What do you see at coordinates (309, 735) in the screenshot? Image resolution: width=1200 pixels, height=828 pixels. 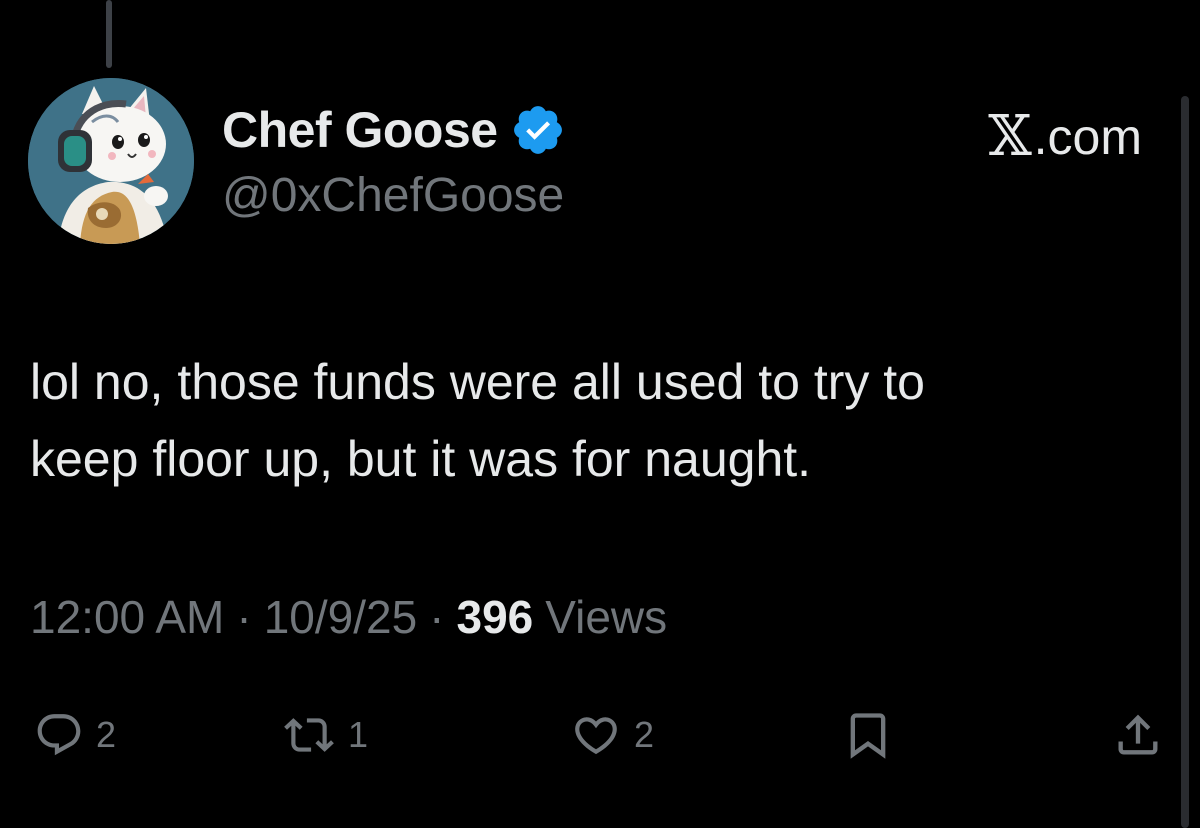 I see `repost-icon` at bounding box center [309, 735].